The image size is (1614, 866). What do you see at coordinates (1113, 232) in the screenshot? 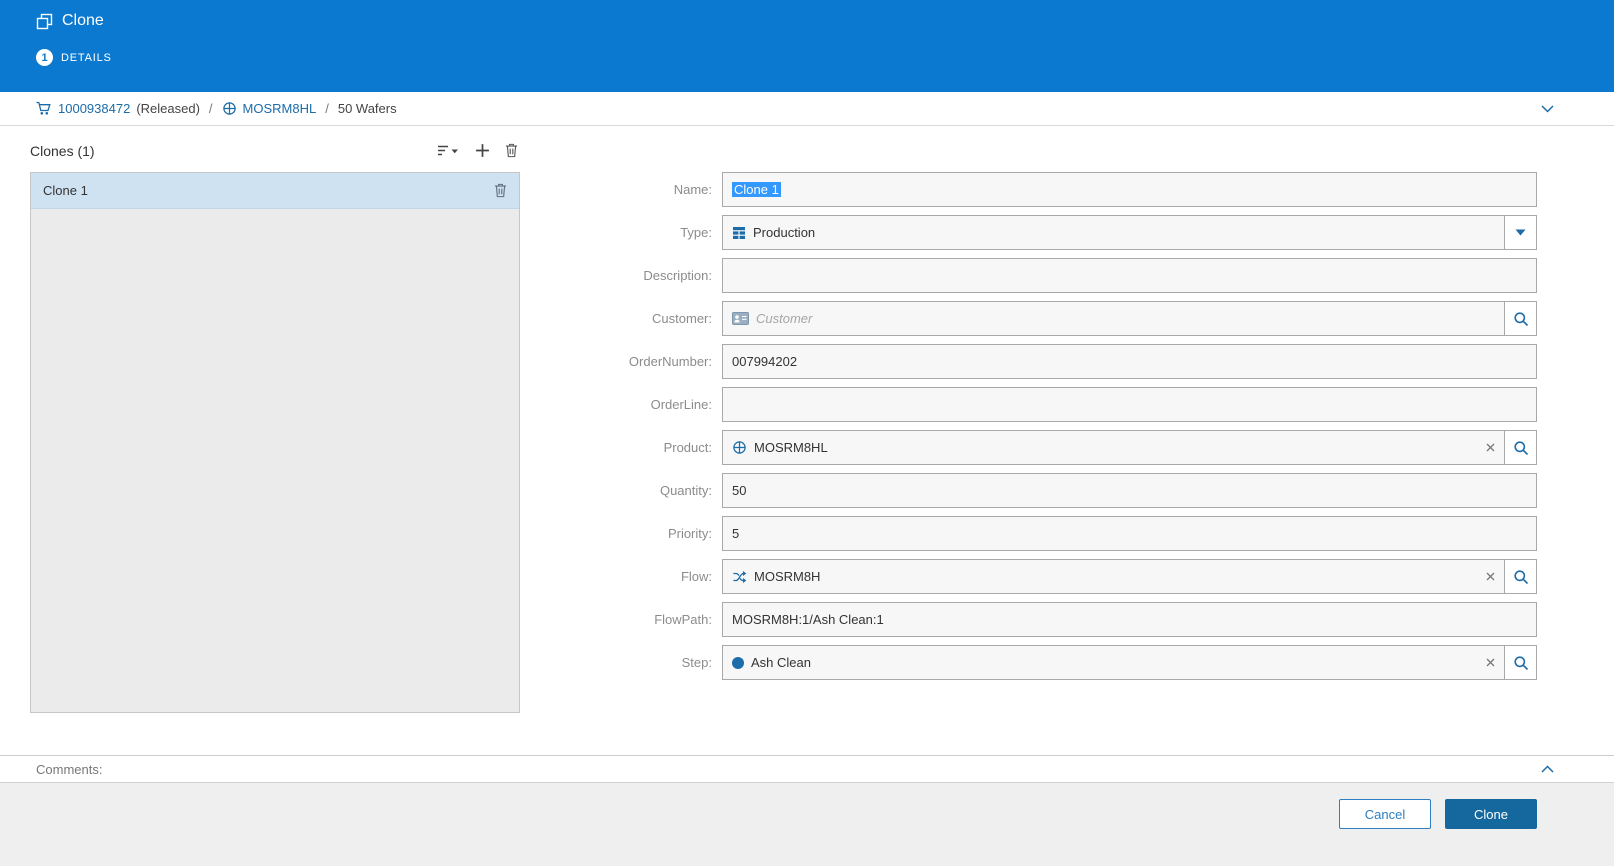
I see `type-select: Production` at bounding box center [1113, 232].